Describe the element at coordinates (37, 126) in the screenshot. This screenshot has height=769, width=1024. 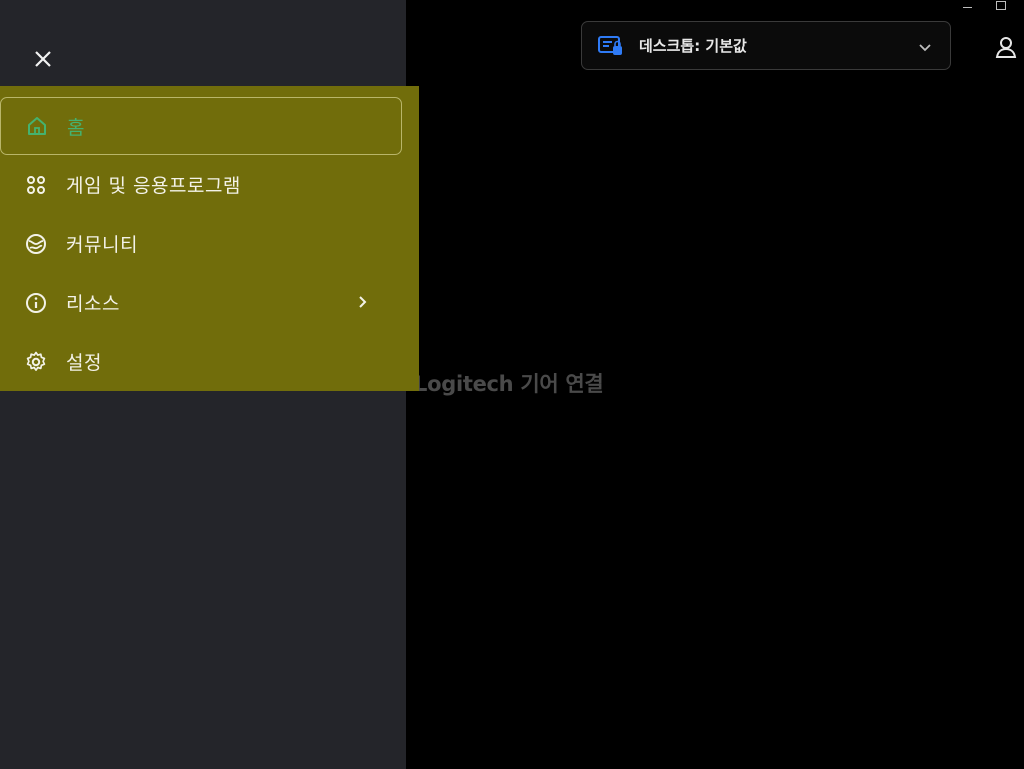
I see `home-icon` at that location.